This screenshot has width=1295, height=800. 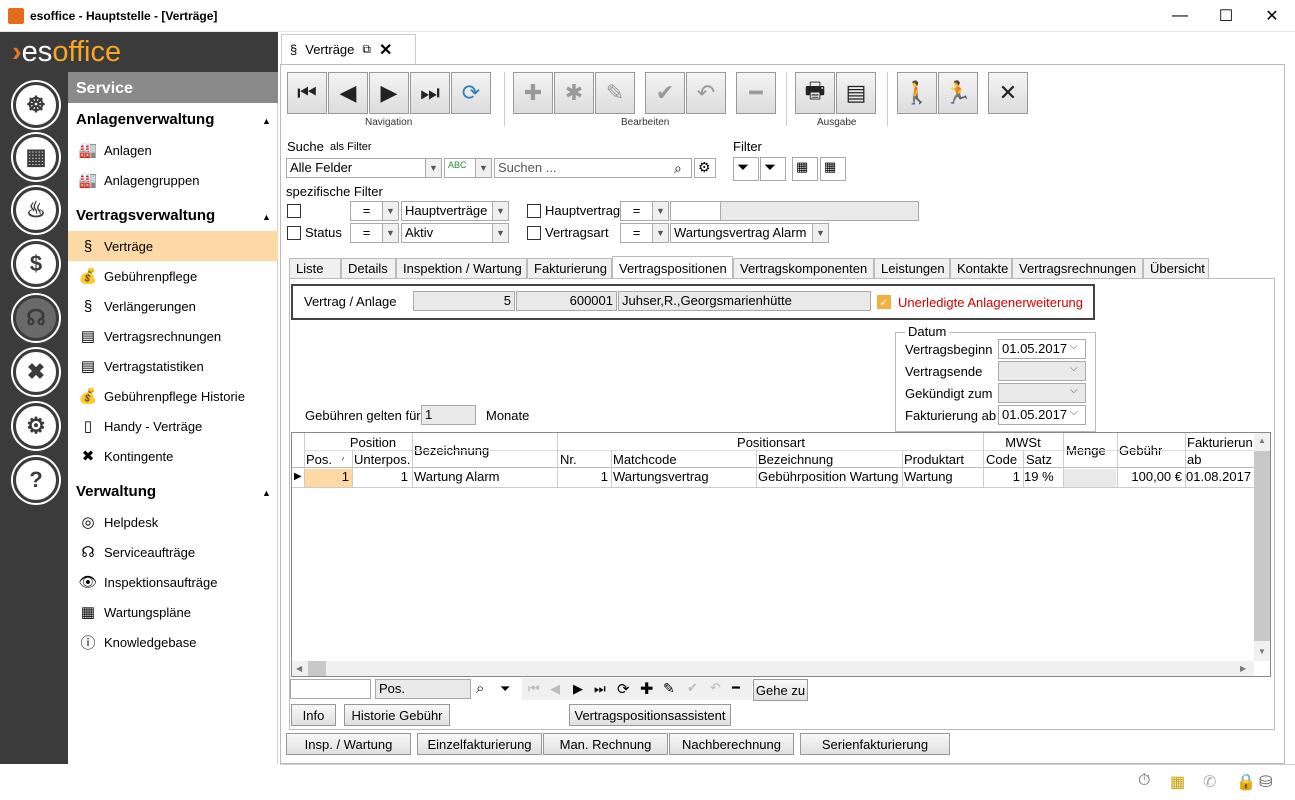 What do you see at coordinates (534, 233) in the screenshot?
I see `filter-checkbox-vertragsart` at bounding box center [534, 233].